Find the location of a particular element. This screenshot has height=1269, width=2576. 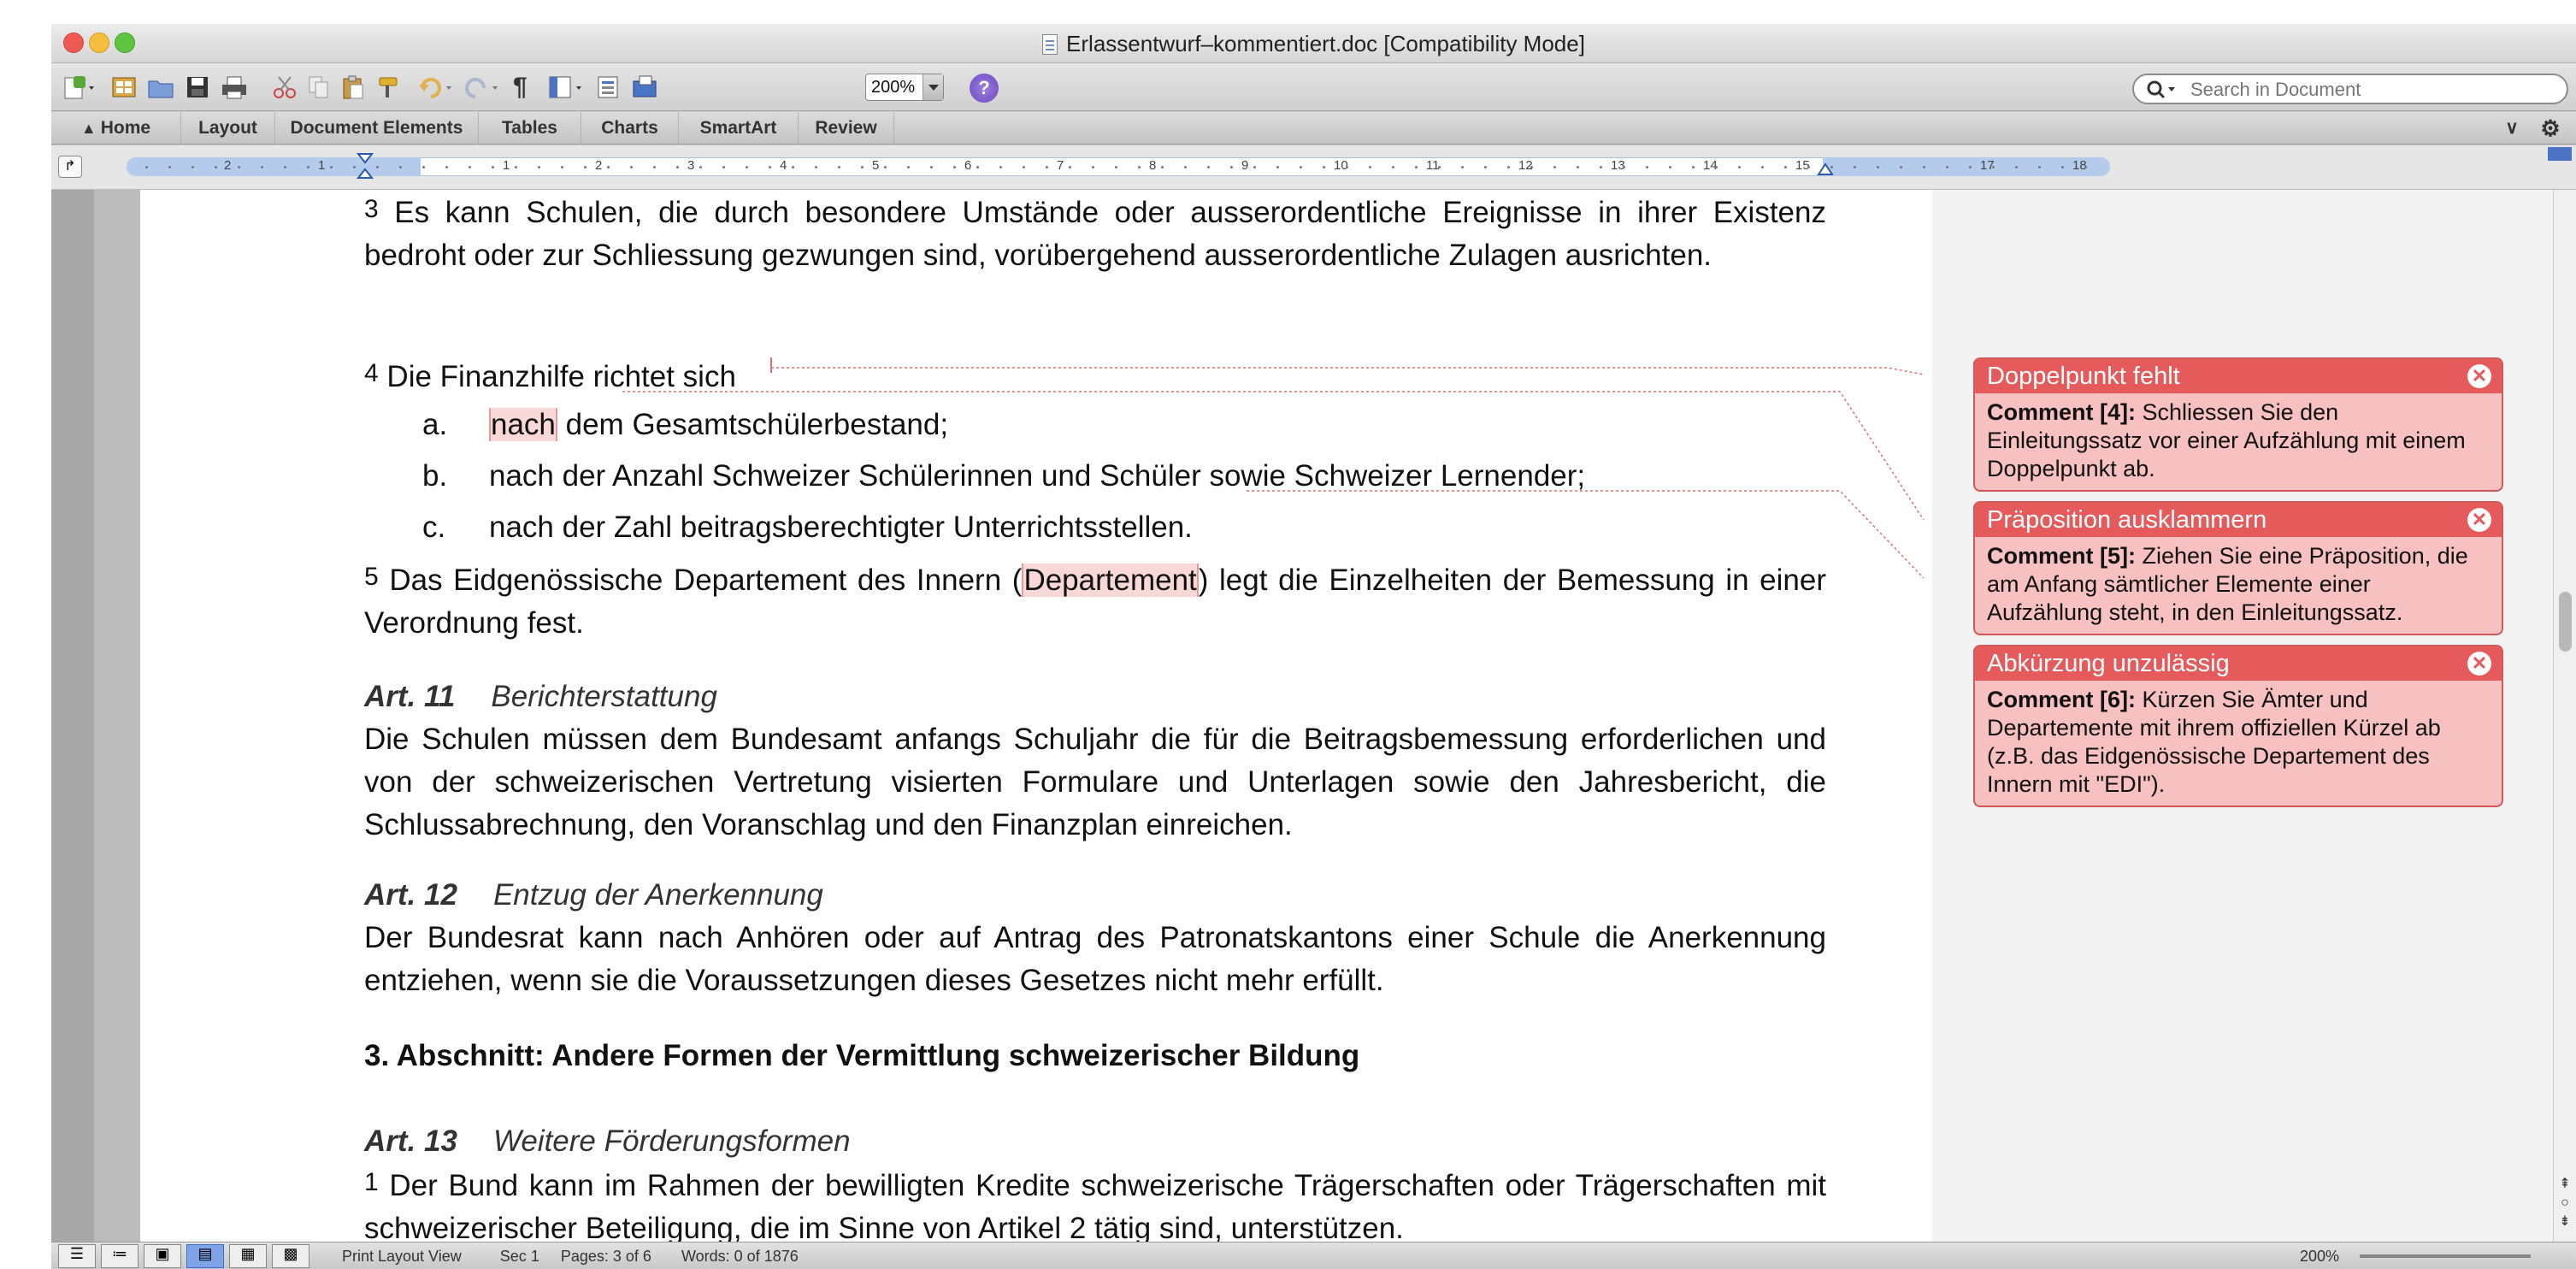

paragraph-text: Die Finanzhilfe richtet sich is located at coordinates (561, 376).